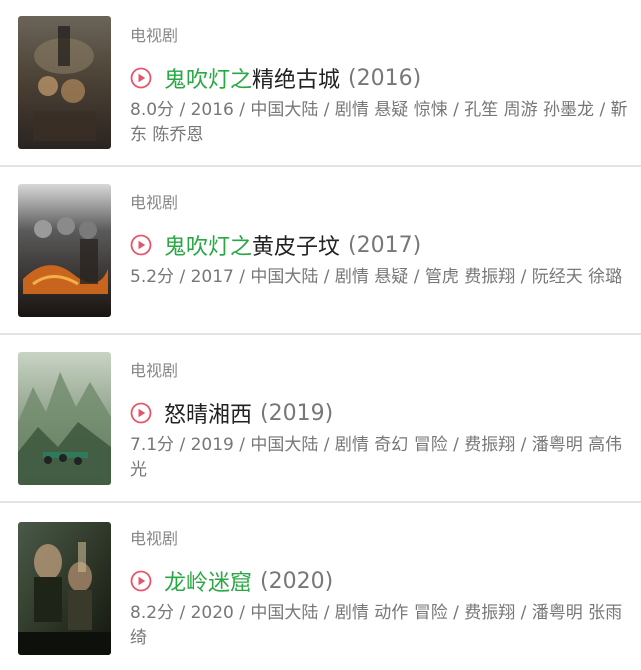  I want to click on title-highlight: 龙岭迷窟, so click(208, 583).